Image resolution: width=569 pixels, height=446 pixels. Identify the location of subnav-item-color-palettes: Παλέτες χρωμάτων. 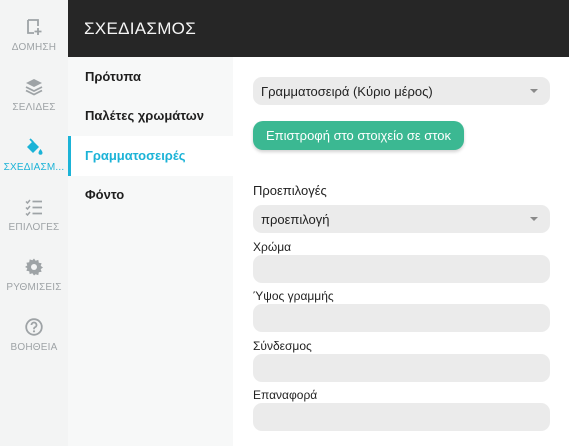
(150, 116).